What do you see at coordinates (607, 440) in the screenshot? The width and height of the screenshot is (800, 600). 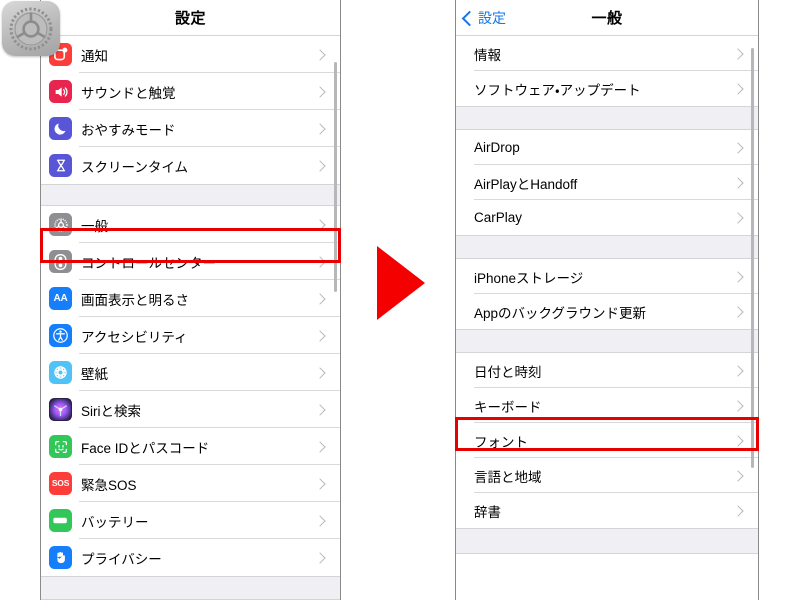 I see `general-row: フォント` at bounding box center [607, 440].